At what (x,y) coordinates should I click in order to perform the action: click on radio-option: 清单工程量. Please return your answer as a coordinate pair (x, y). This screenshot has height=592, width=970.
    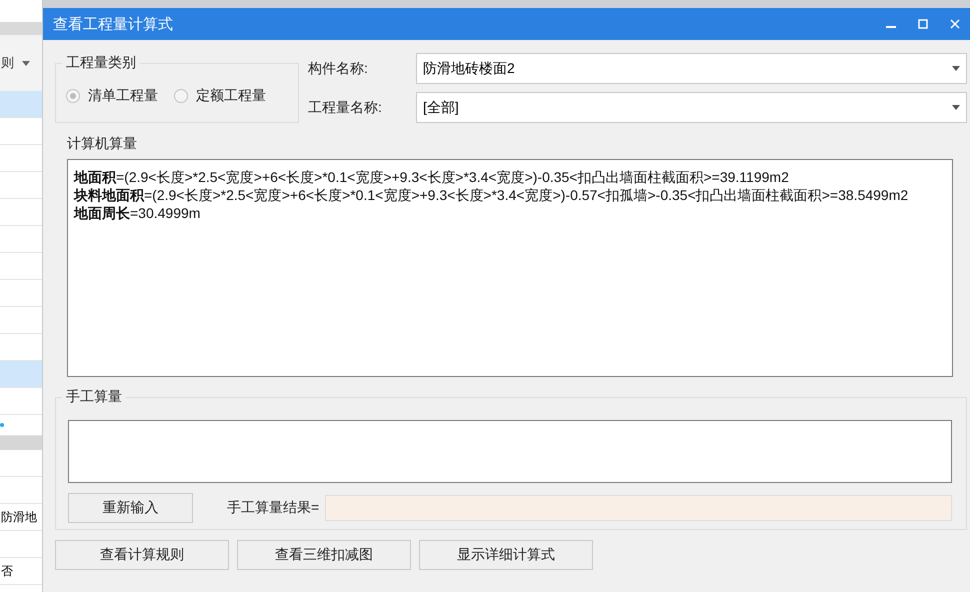
    Looking at the image, I should click on (112, 96).